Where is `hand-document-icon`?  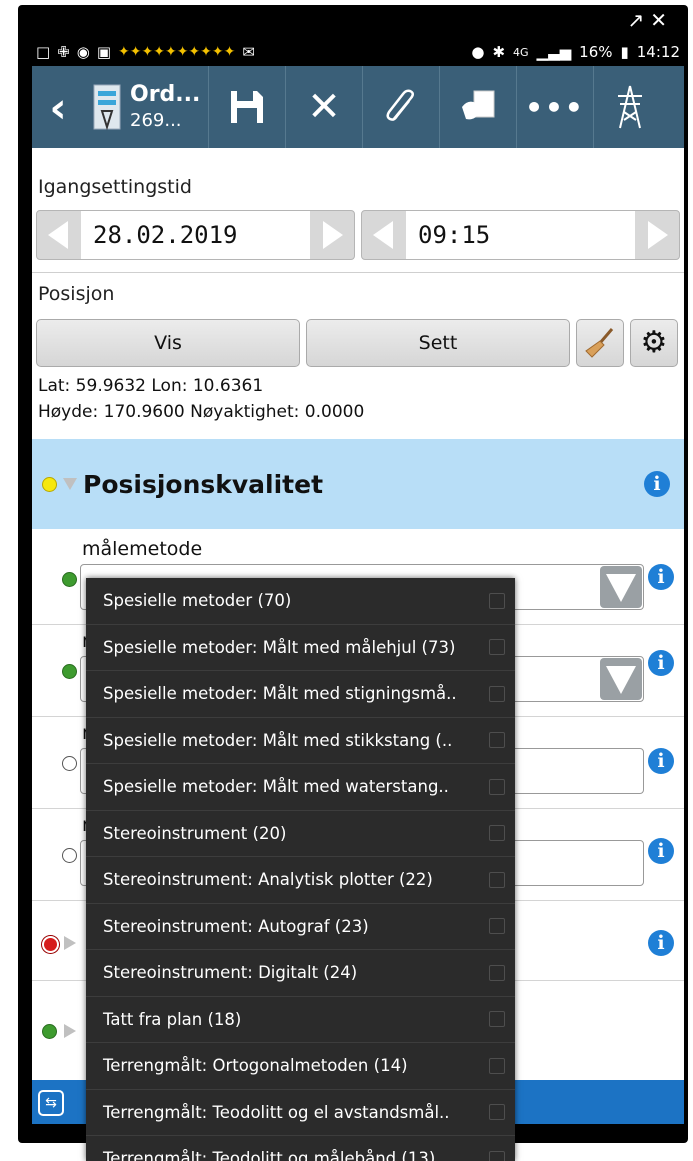 hand-document-icon is located at coordinates (478, 105).